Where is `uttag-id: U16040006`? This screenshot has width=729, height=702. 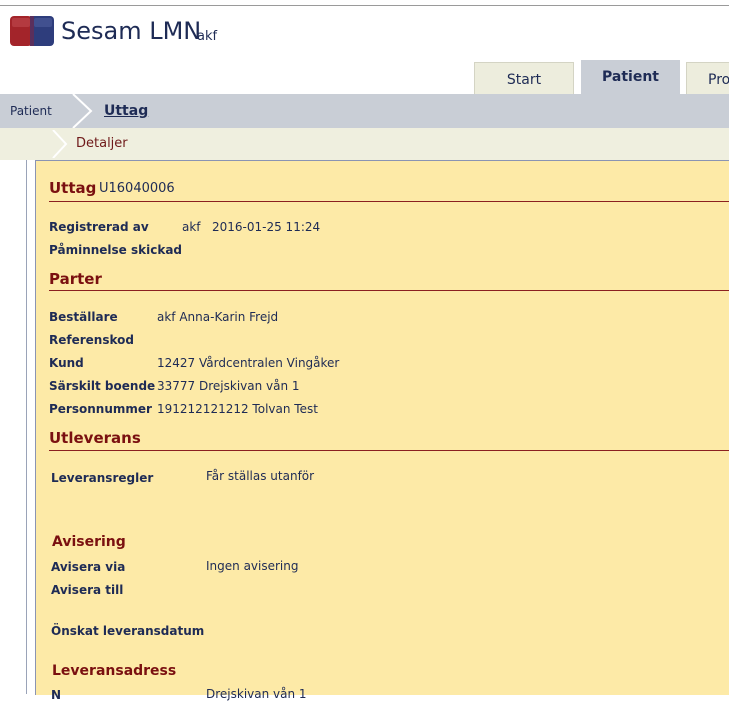
uttag-id: U16040006 is located at coordinates (137, 188).